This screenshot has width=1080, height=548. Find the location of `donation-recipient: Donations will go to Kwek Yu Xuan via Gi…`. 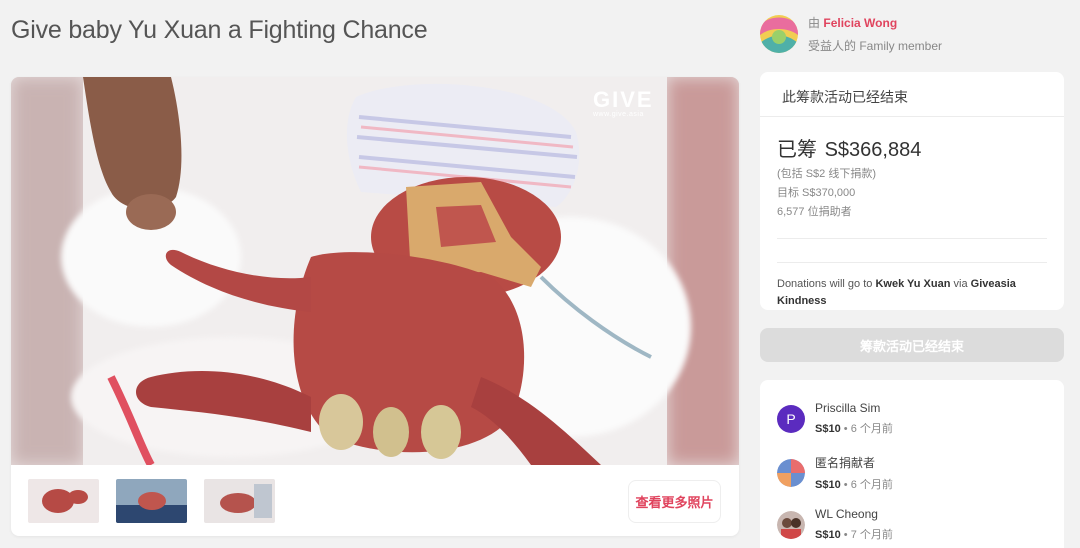

donation-recipient: Donations will go to Kwek Yu Xuan via Gi… is located at coordinates (896, 292).